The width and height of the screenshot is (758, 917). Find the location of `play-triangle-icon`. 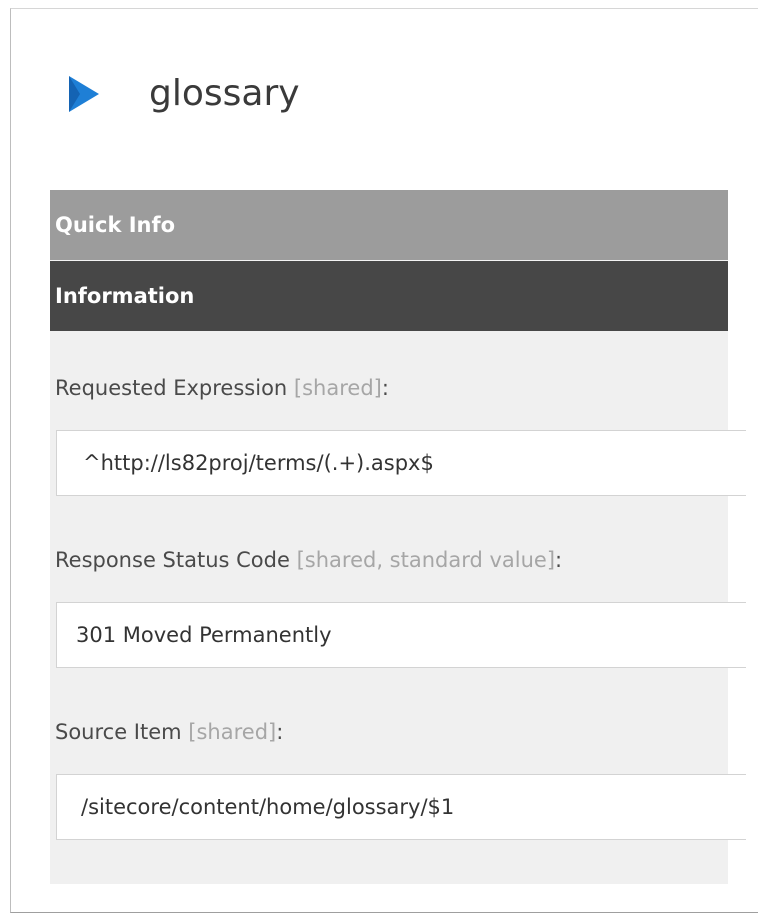

play-triangle-icon is located at coordinates (85, 94).